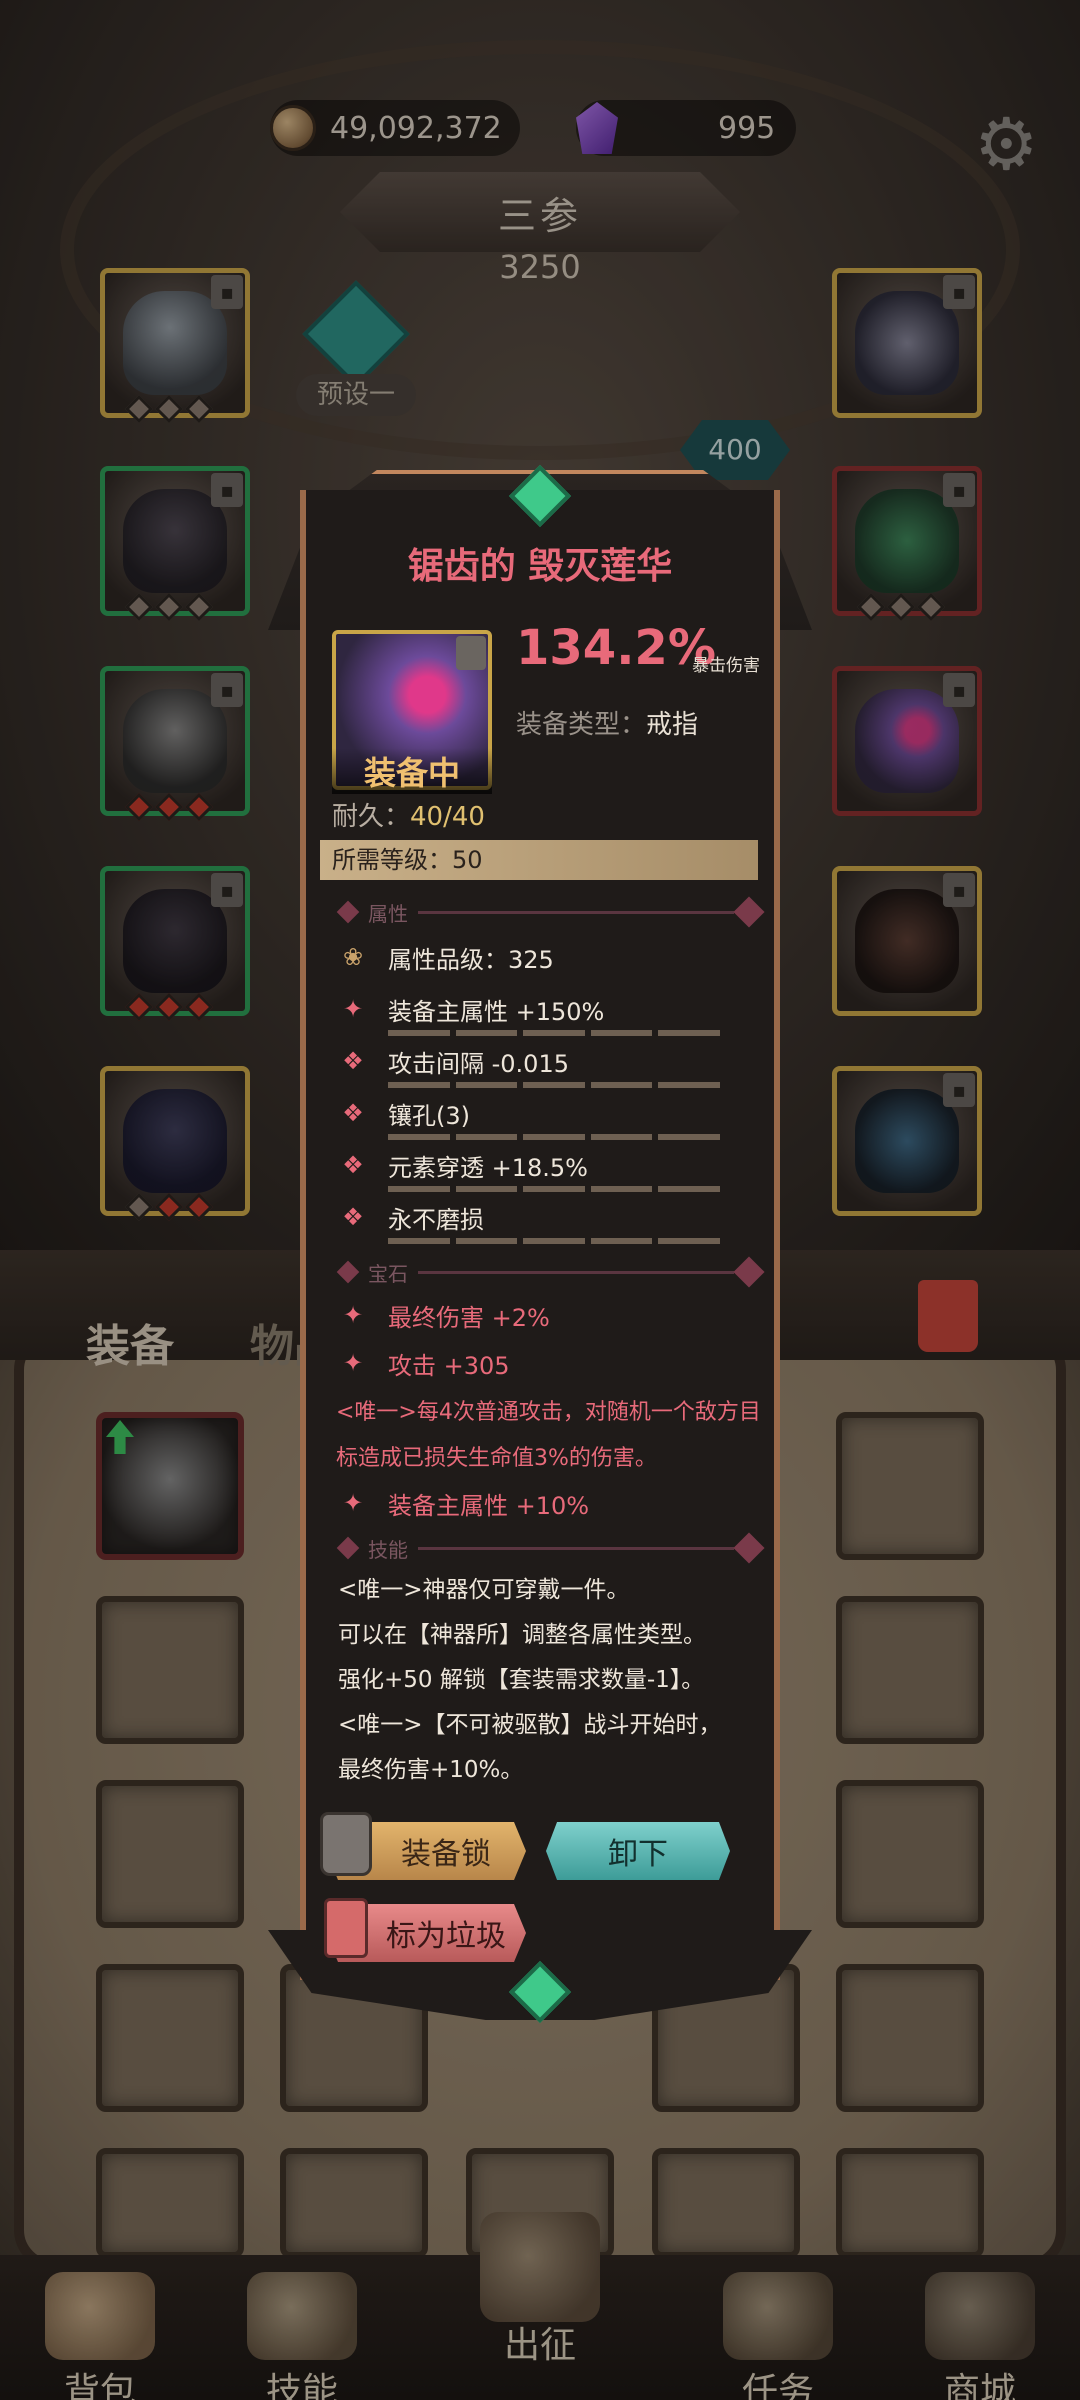 This screenshot has width=1080, height=2400. Describe the element at coordinates (672, 725) in the screenshot. I see `equipment-type-value: 戒指` at that location.